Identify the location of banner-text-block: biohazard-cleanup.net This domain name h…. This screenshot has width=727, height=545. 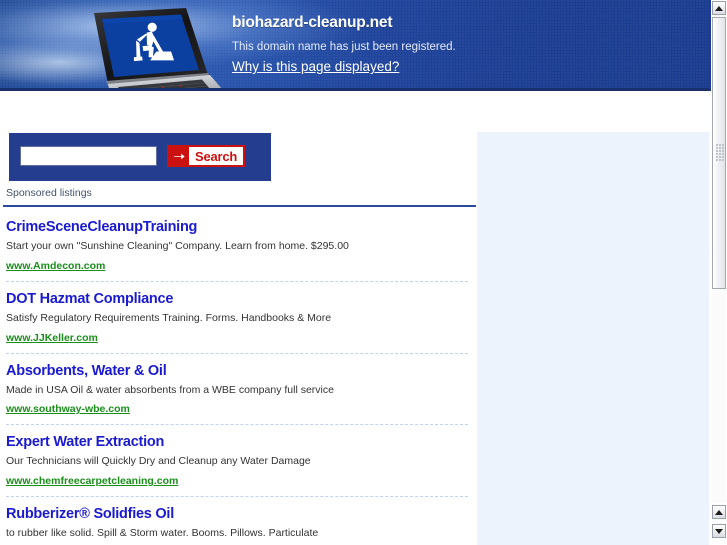
(452, 45).